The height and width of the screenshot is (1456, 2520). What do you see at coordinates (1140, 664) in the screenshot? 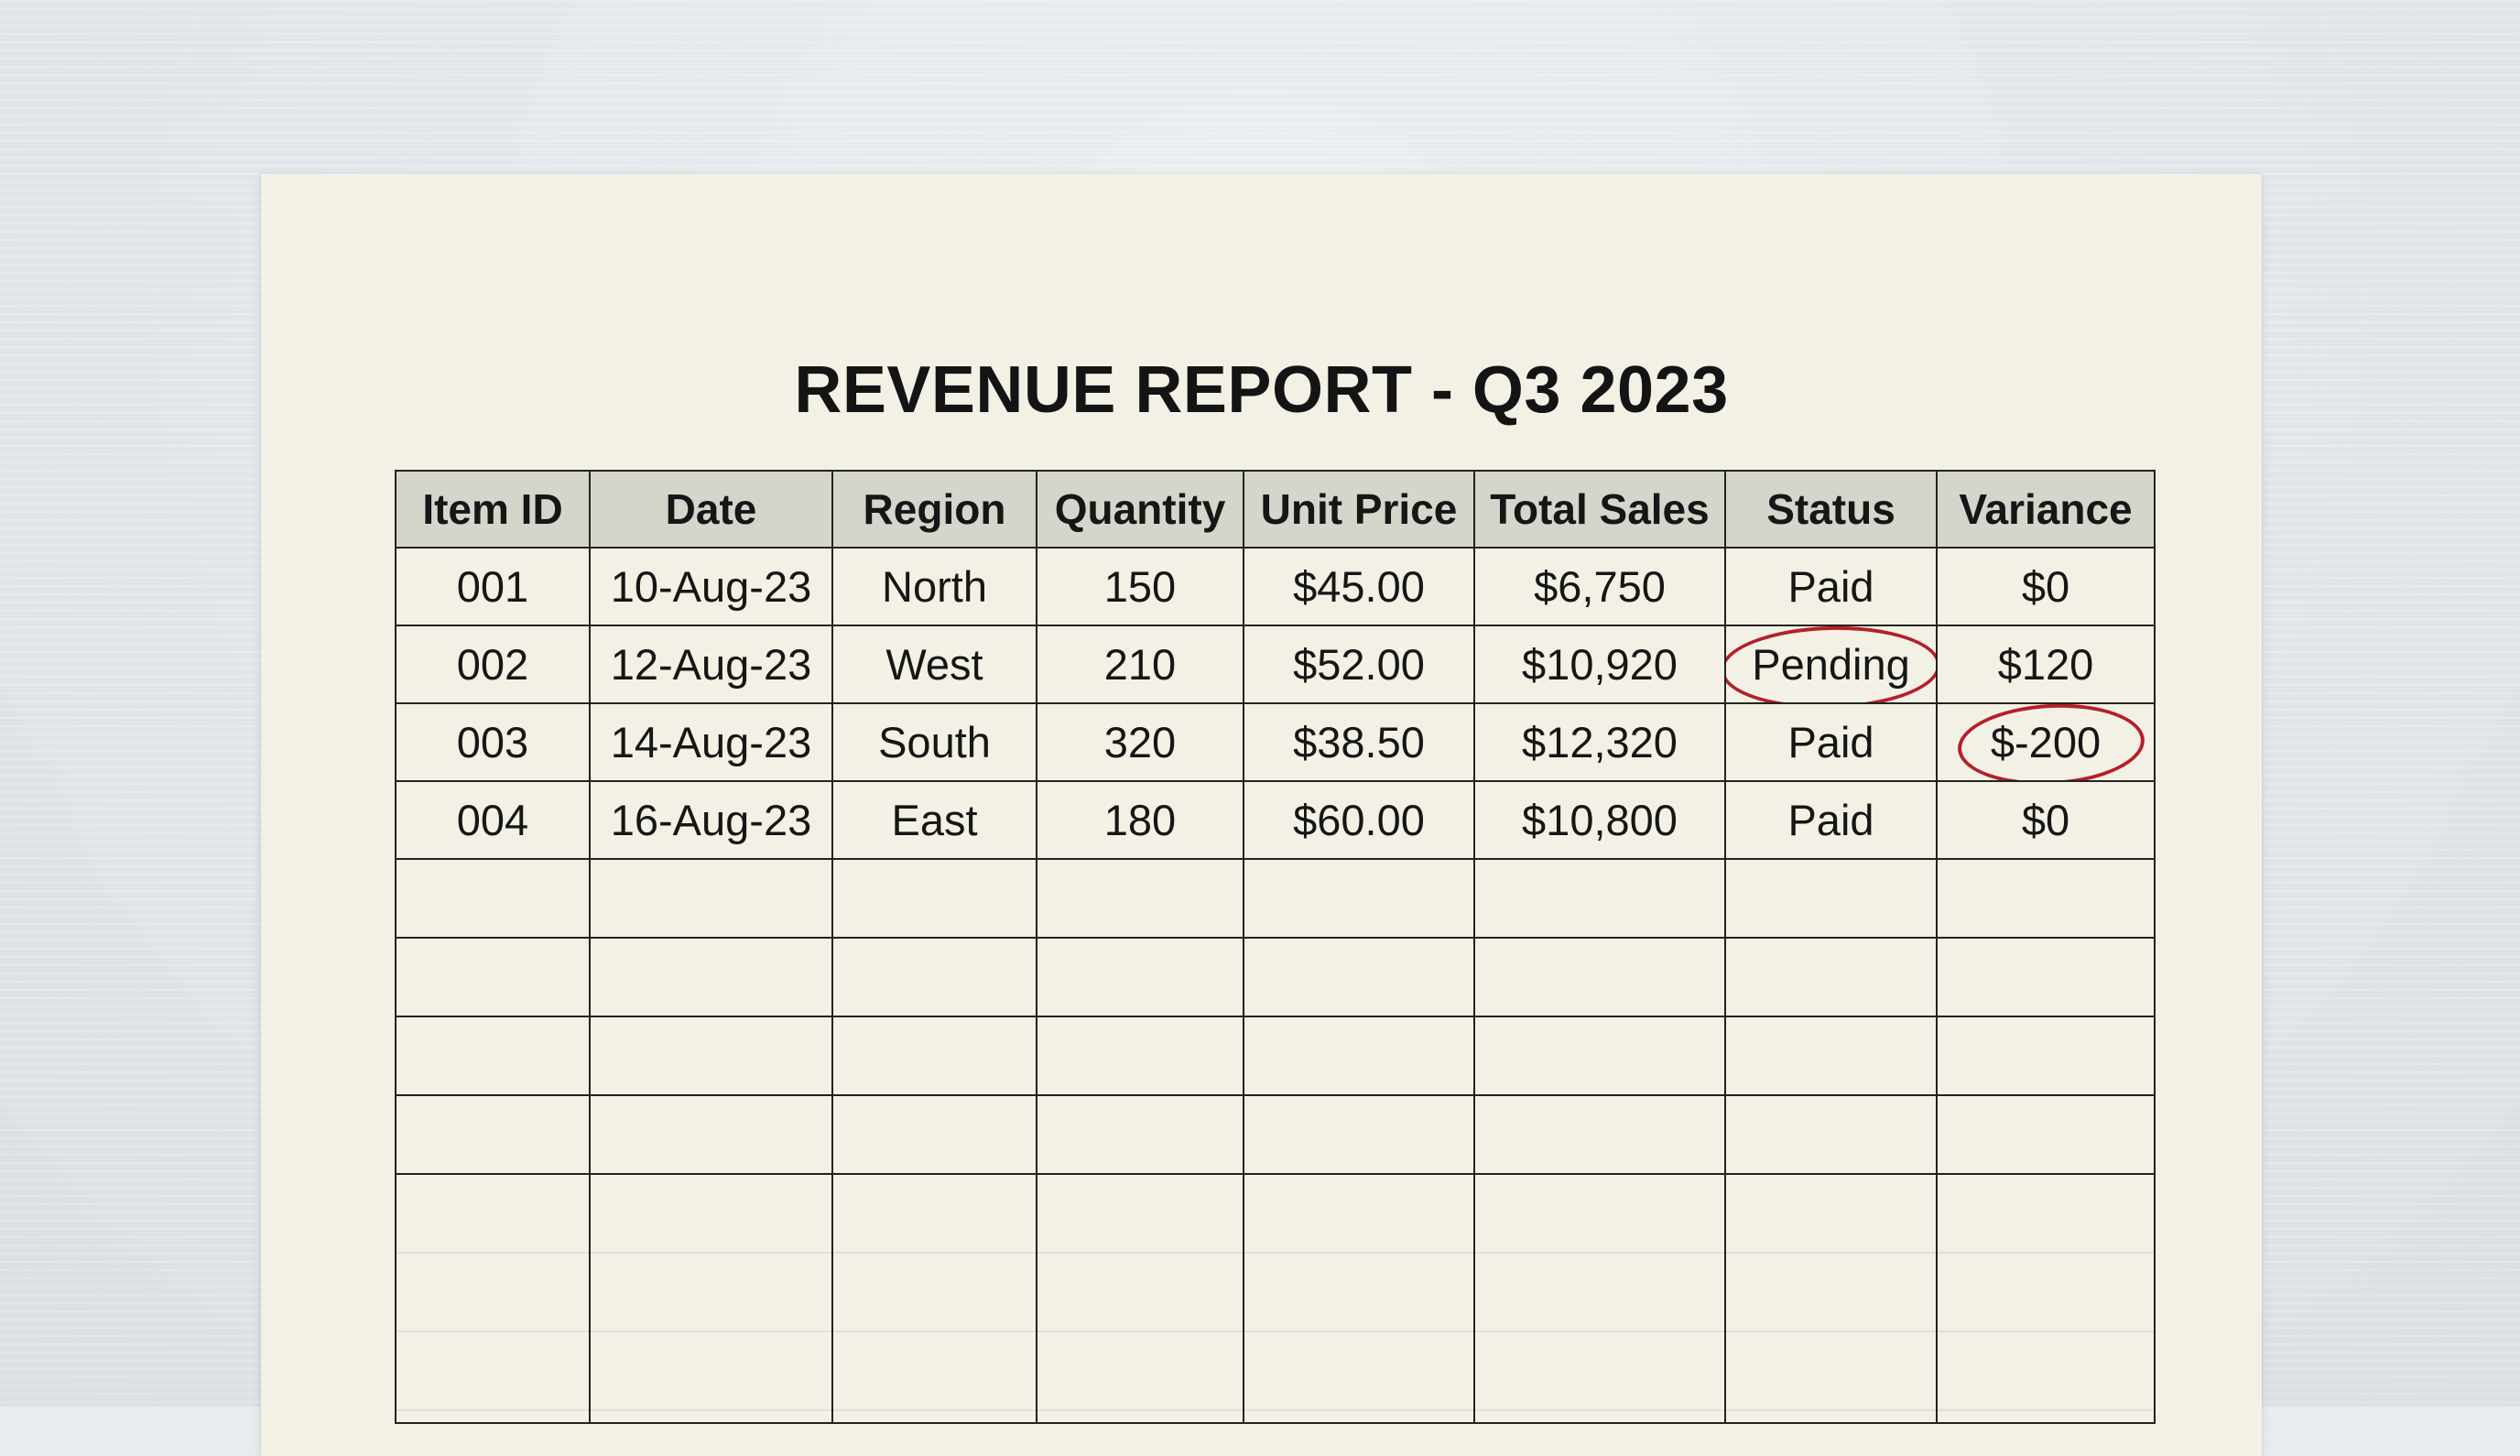
I see `cell-quantity: 210` at bounding box center [1140, 664].